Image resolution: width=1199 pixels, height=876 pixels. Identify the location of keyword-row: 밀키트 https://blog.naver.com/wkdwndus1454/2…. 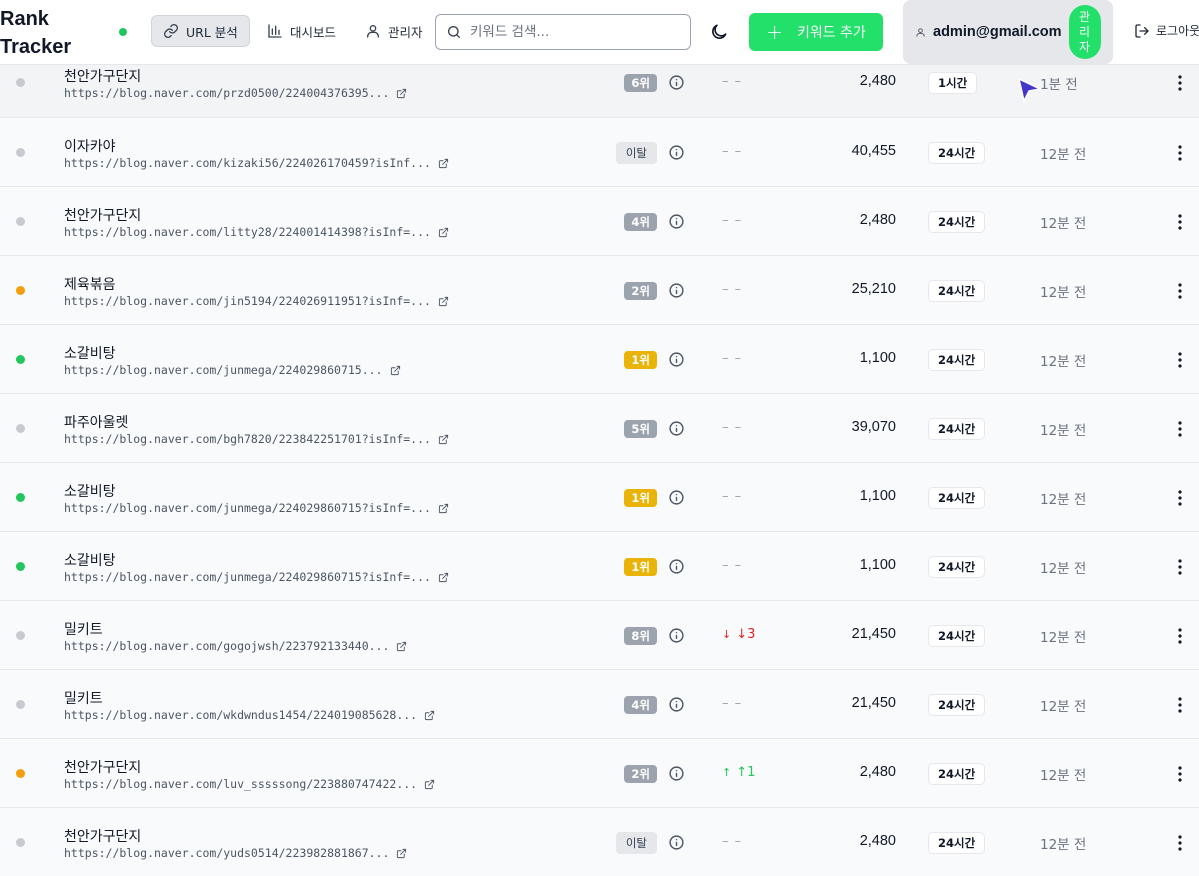
(599, 704).